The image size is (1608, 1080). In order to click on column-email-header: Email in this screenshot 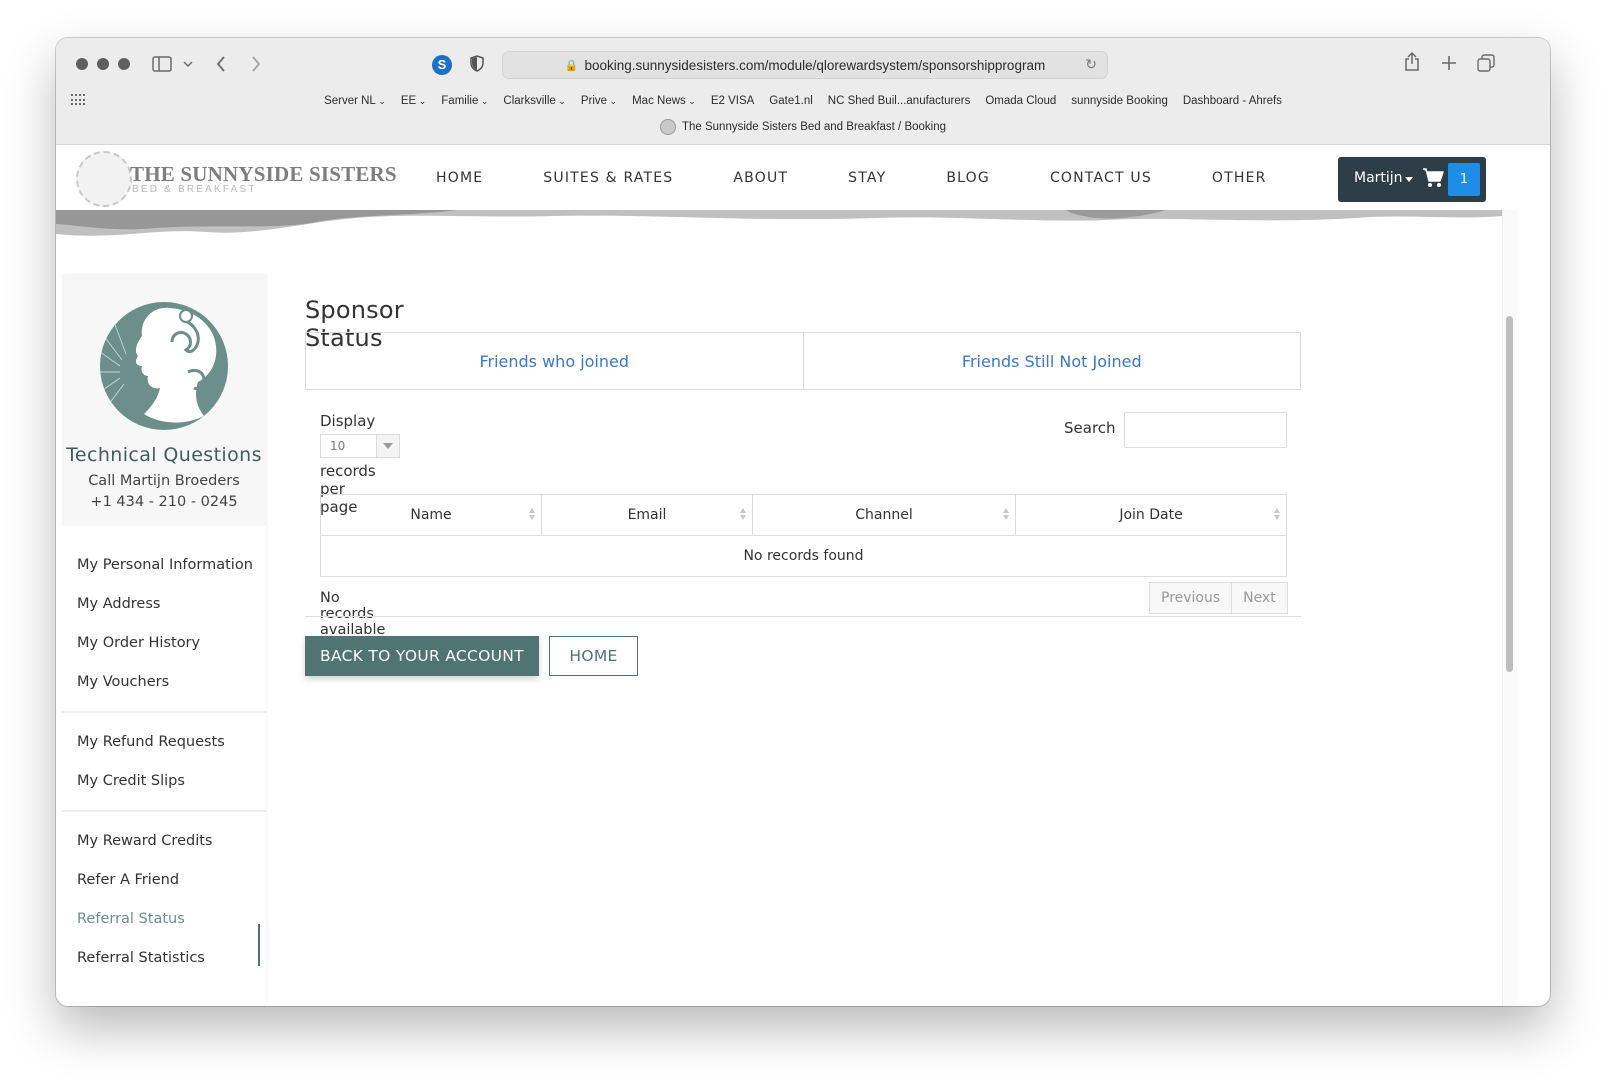, I will do `click(647, 515)`.